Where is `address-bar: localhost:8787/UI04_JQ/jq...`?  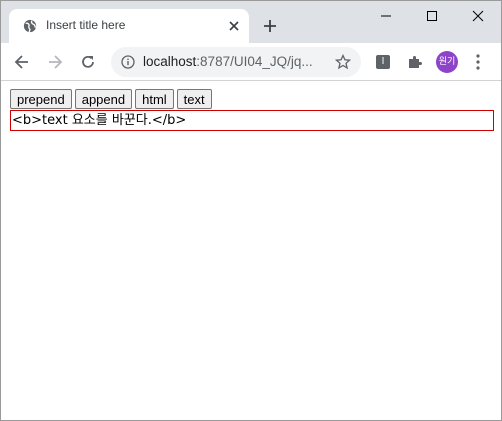 address-bar: localhost:8787/UI04_JQ/jq... is located at coordinates (236, 62).